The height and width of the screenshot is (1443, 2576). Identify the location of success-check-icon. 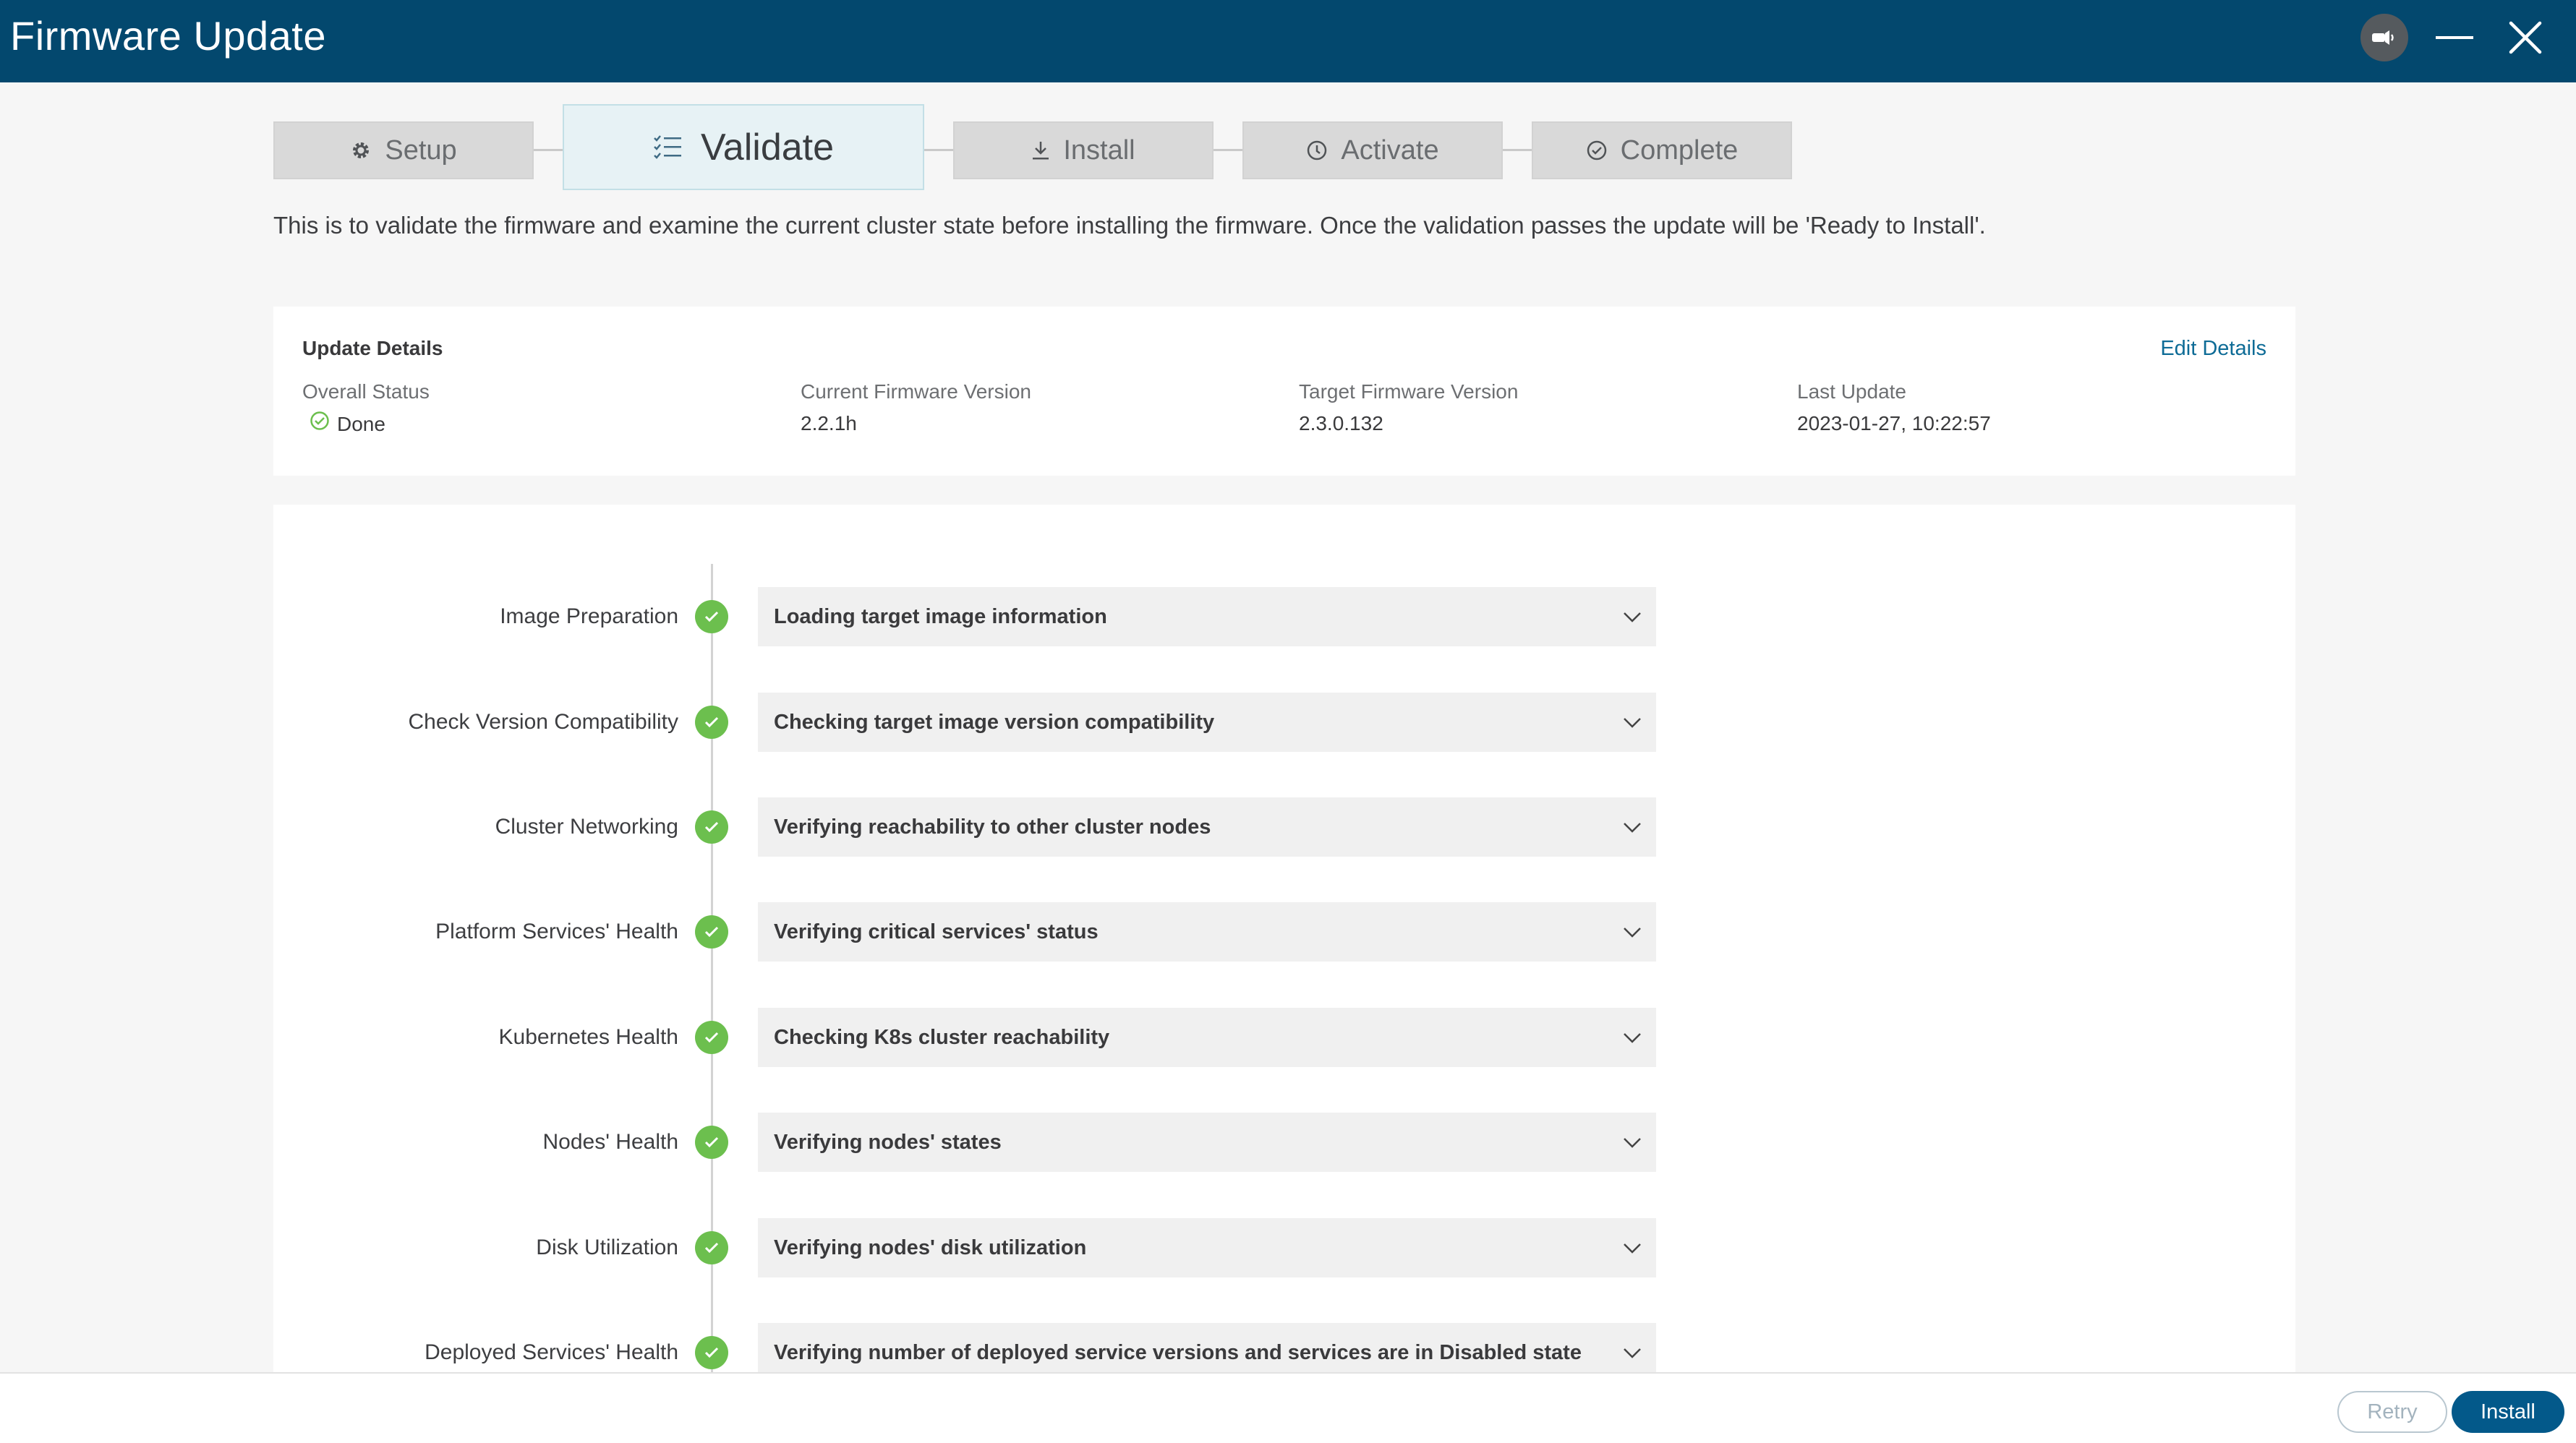
(320, 424).